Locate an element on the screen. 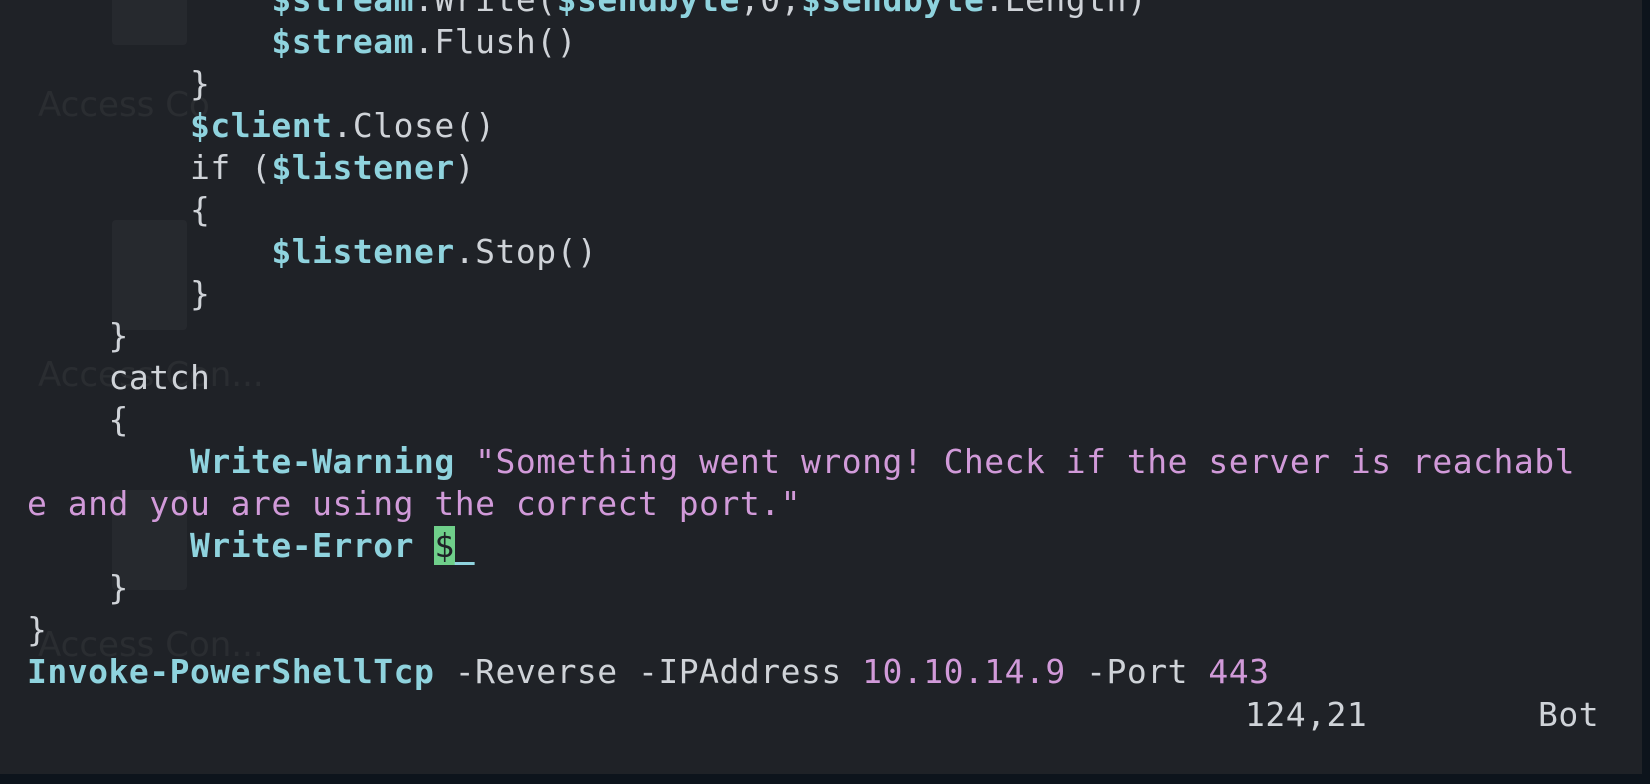 This screenshot has height=784, width=1650. code-token: 10.10.14.9 is located at coordinates (964, 671).